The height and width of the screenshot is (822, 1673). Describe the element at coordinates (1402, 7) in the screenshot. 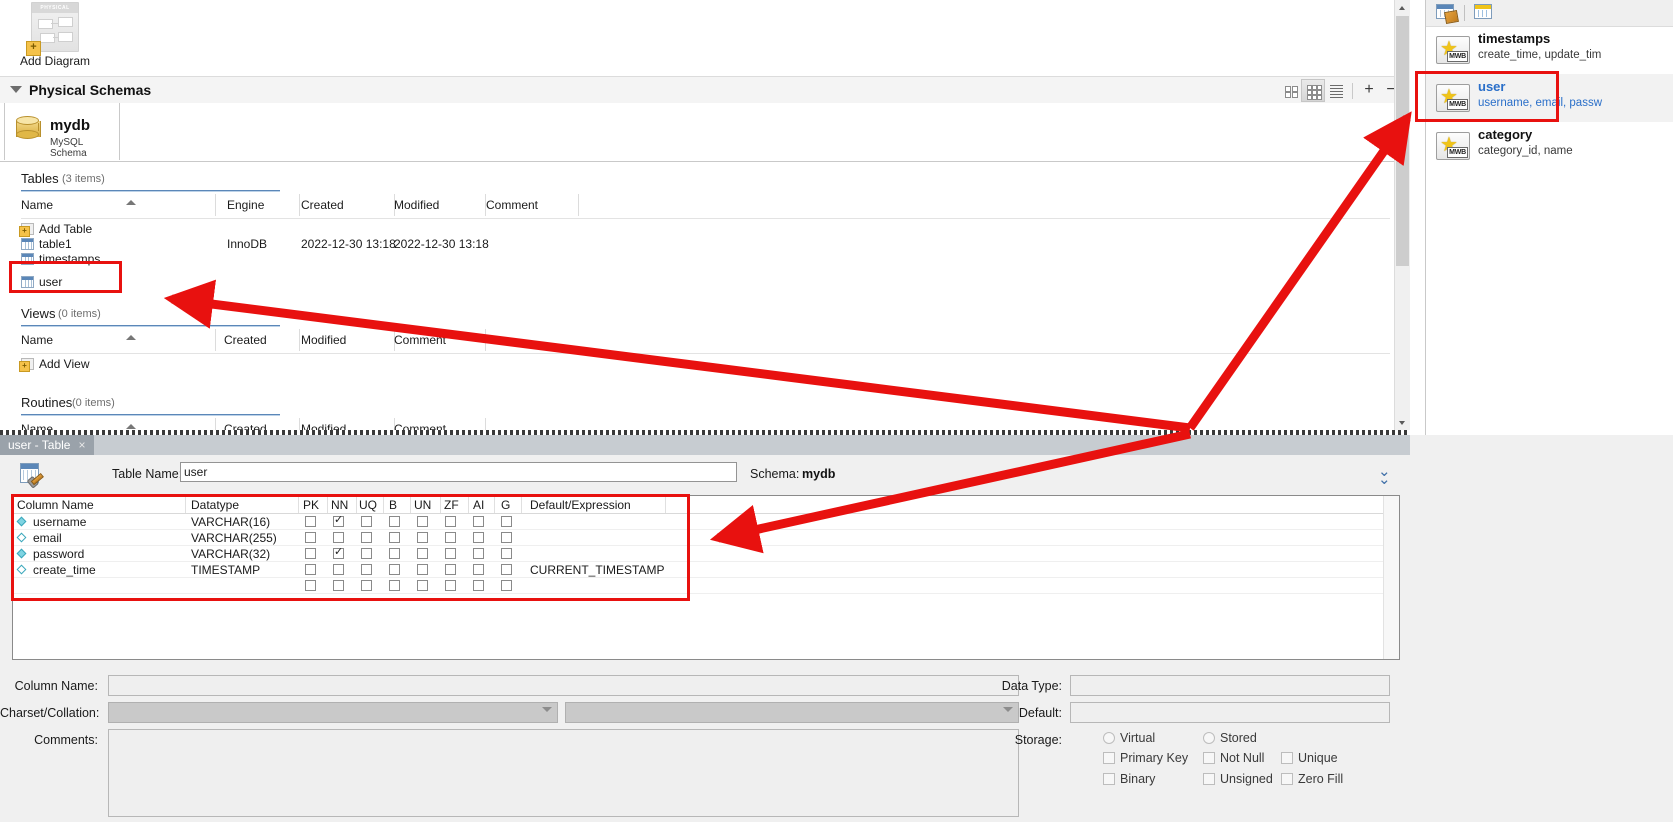

I see `scroll-up-arrow-icon` at that location.